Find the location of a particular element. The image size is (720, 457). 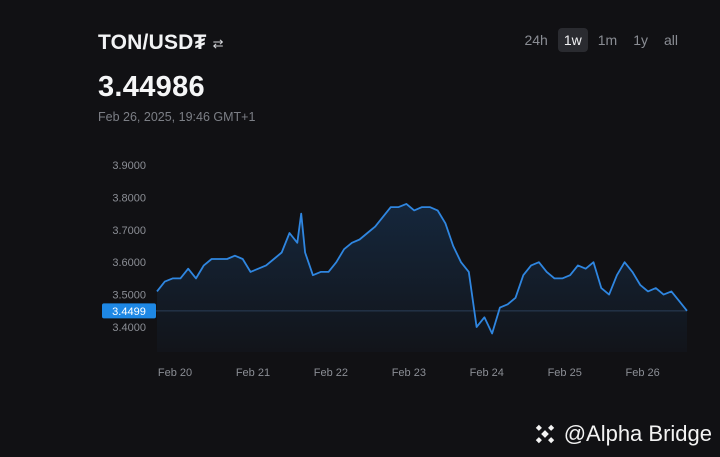

x-tick-label: Feb 23 is located at coordinates (409, 373).